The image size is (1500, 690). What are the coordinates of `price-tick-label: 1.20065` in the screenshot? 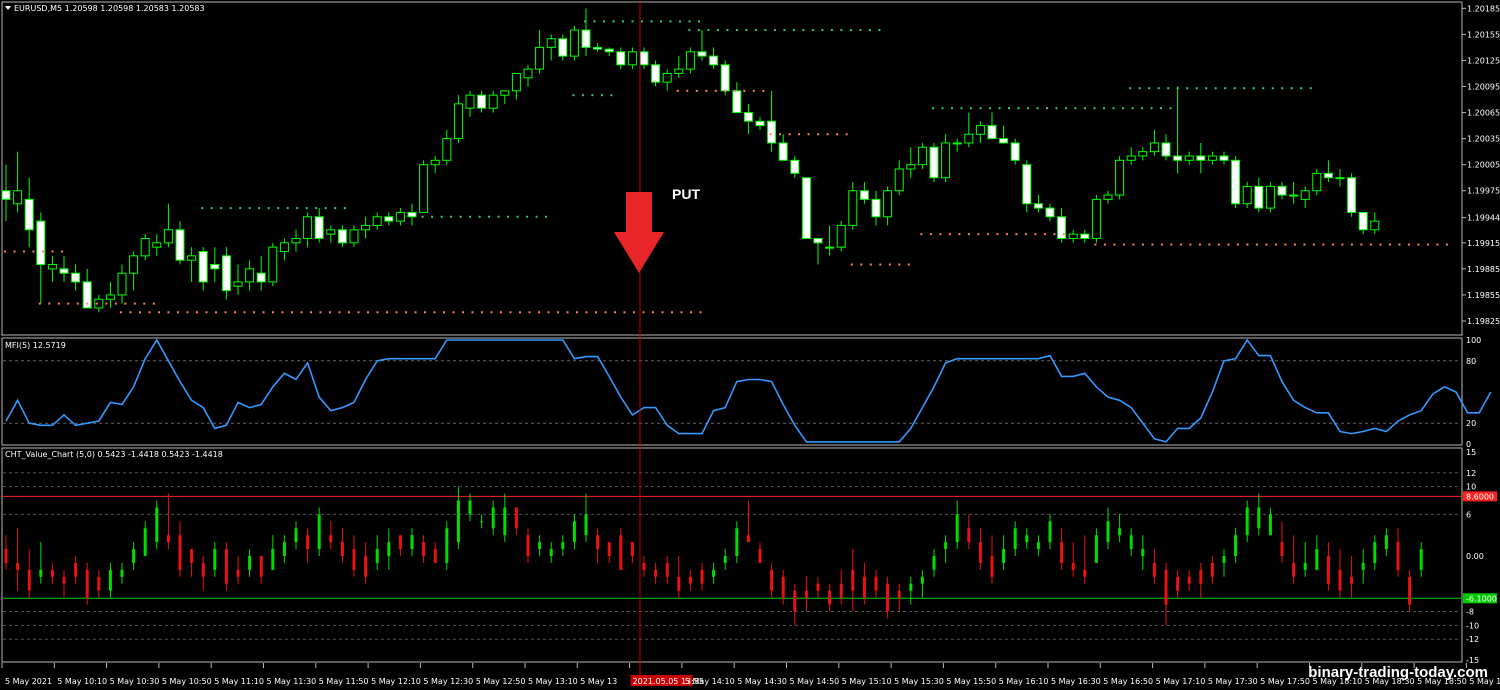 It's located at (1483, 113).